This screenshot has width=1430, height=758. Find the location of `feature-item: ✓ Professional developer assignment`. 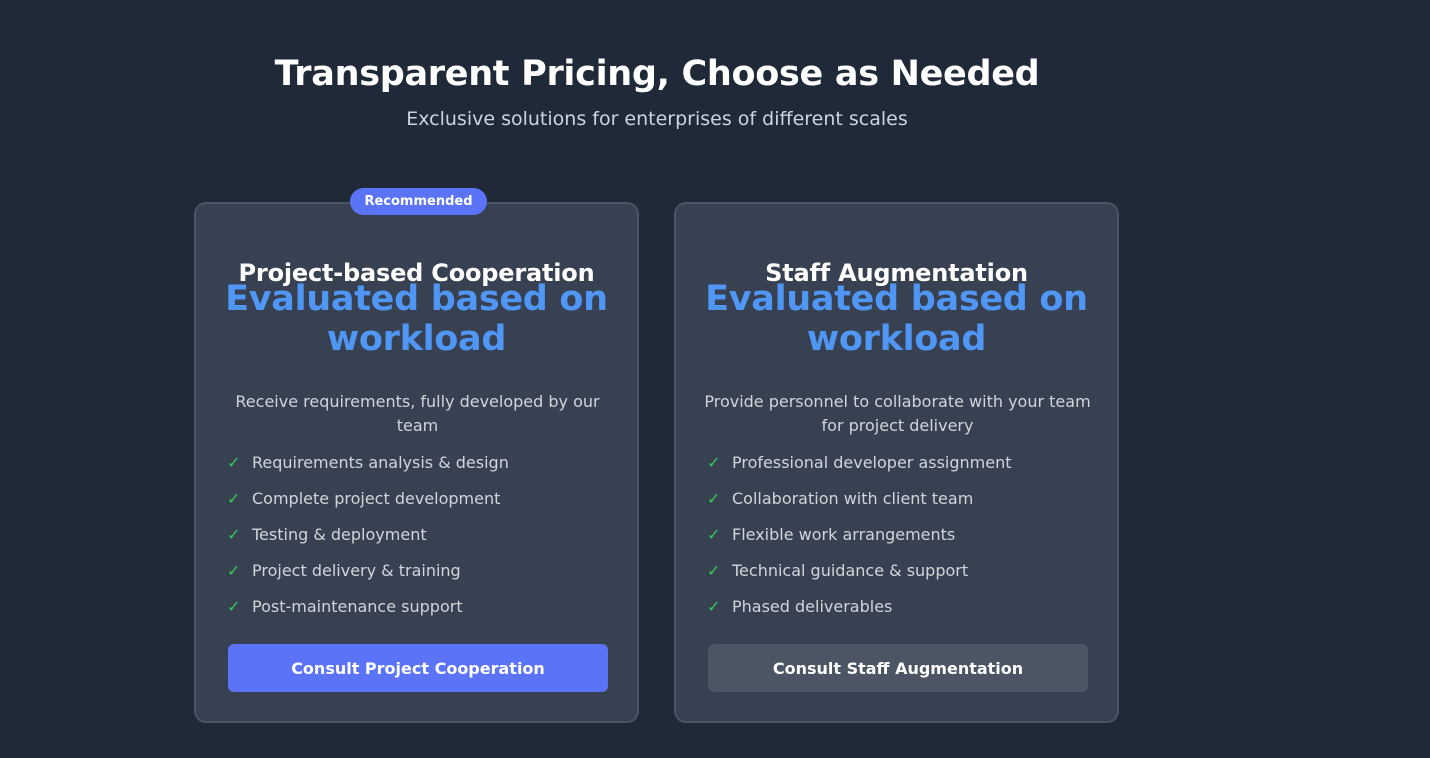

feature-item: ✓ Professional developer assignment is located at coordinates (859, 462).